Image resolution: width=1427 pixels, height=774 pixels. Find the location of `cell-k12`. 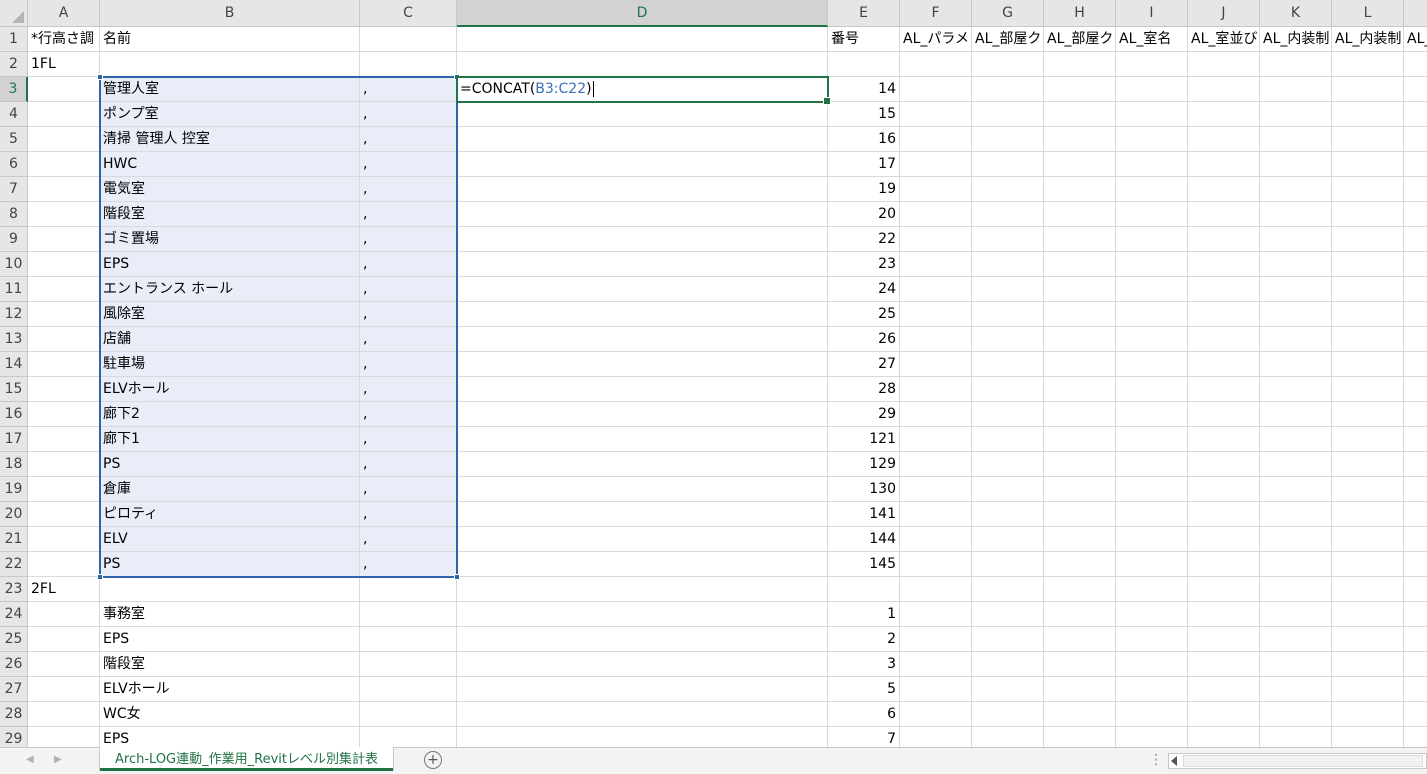

cell-k12 is located at coordinates (1296, 314).